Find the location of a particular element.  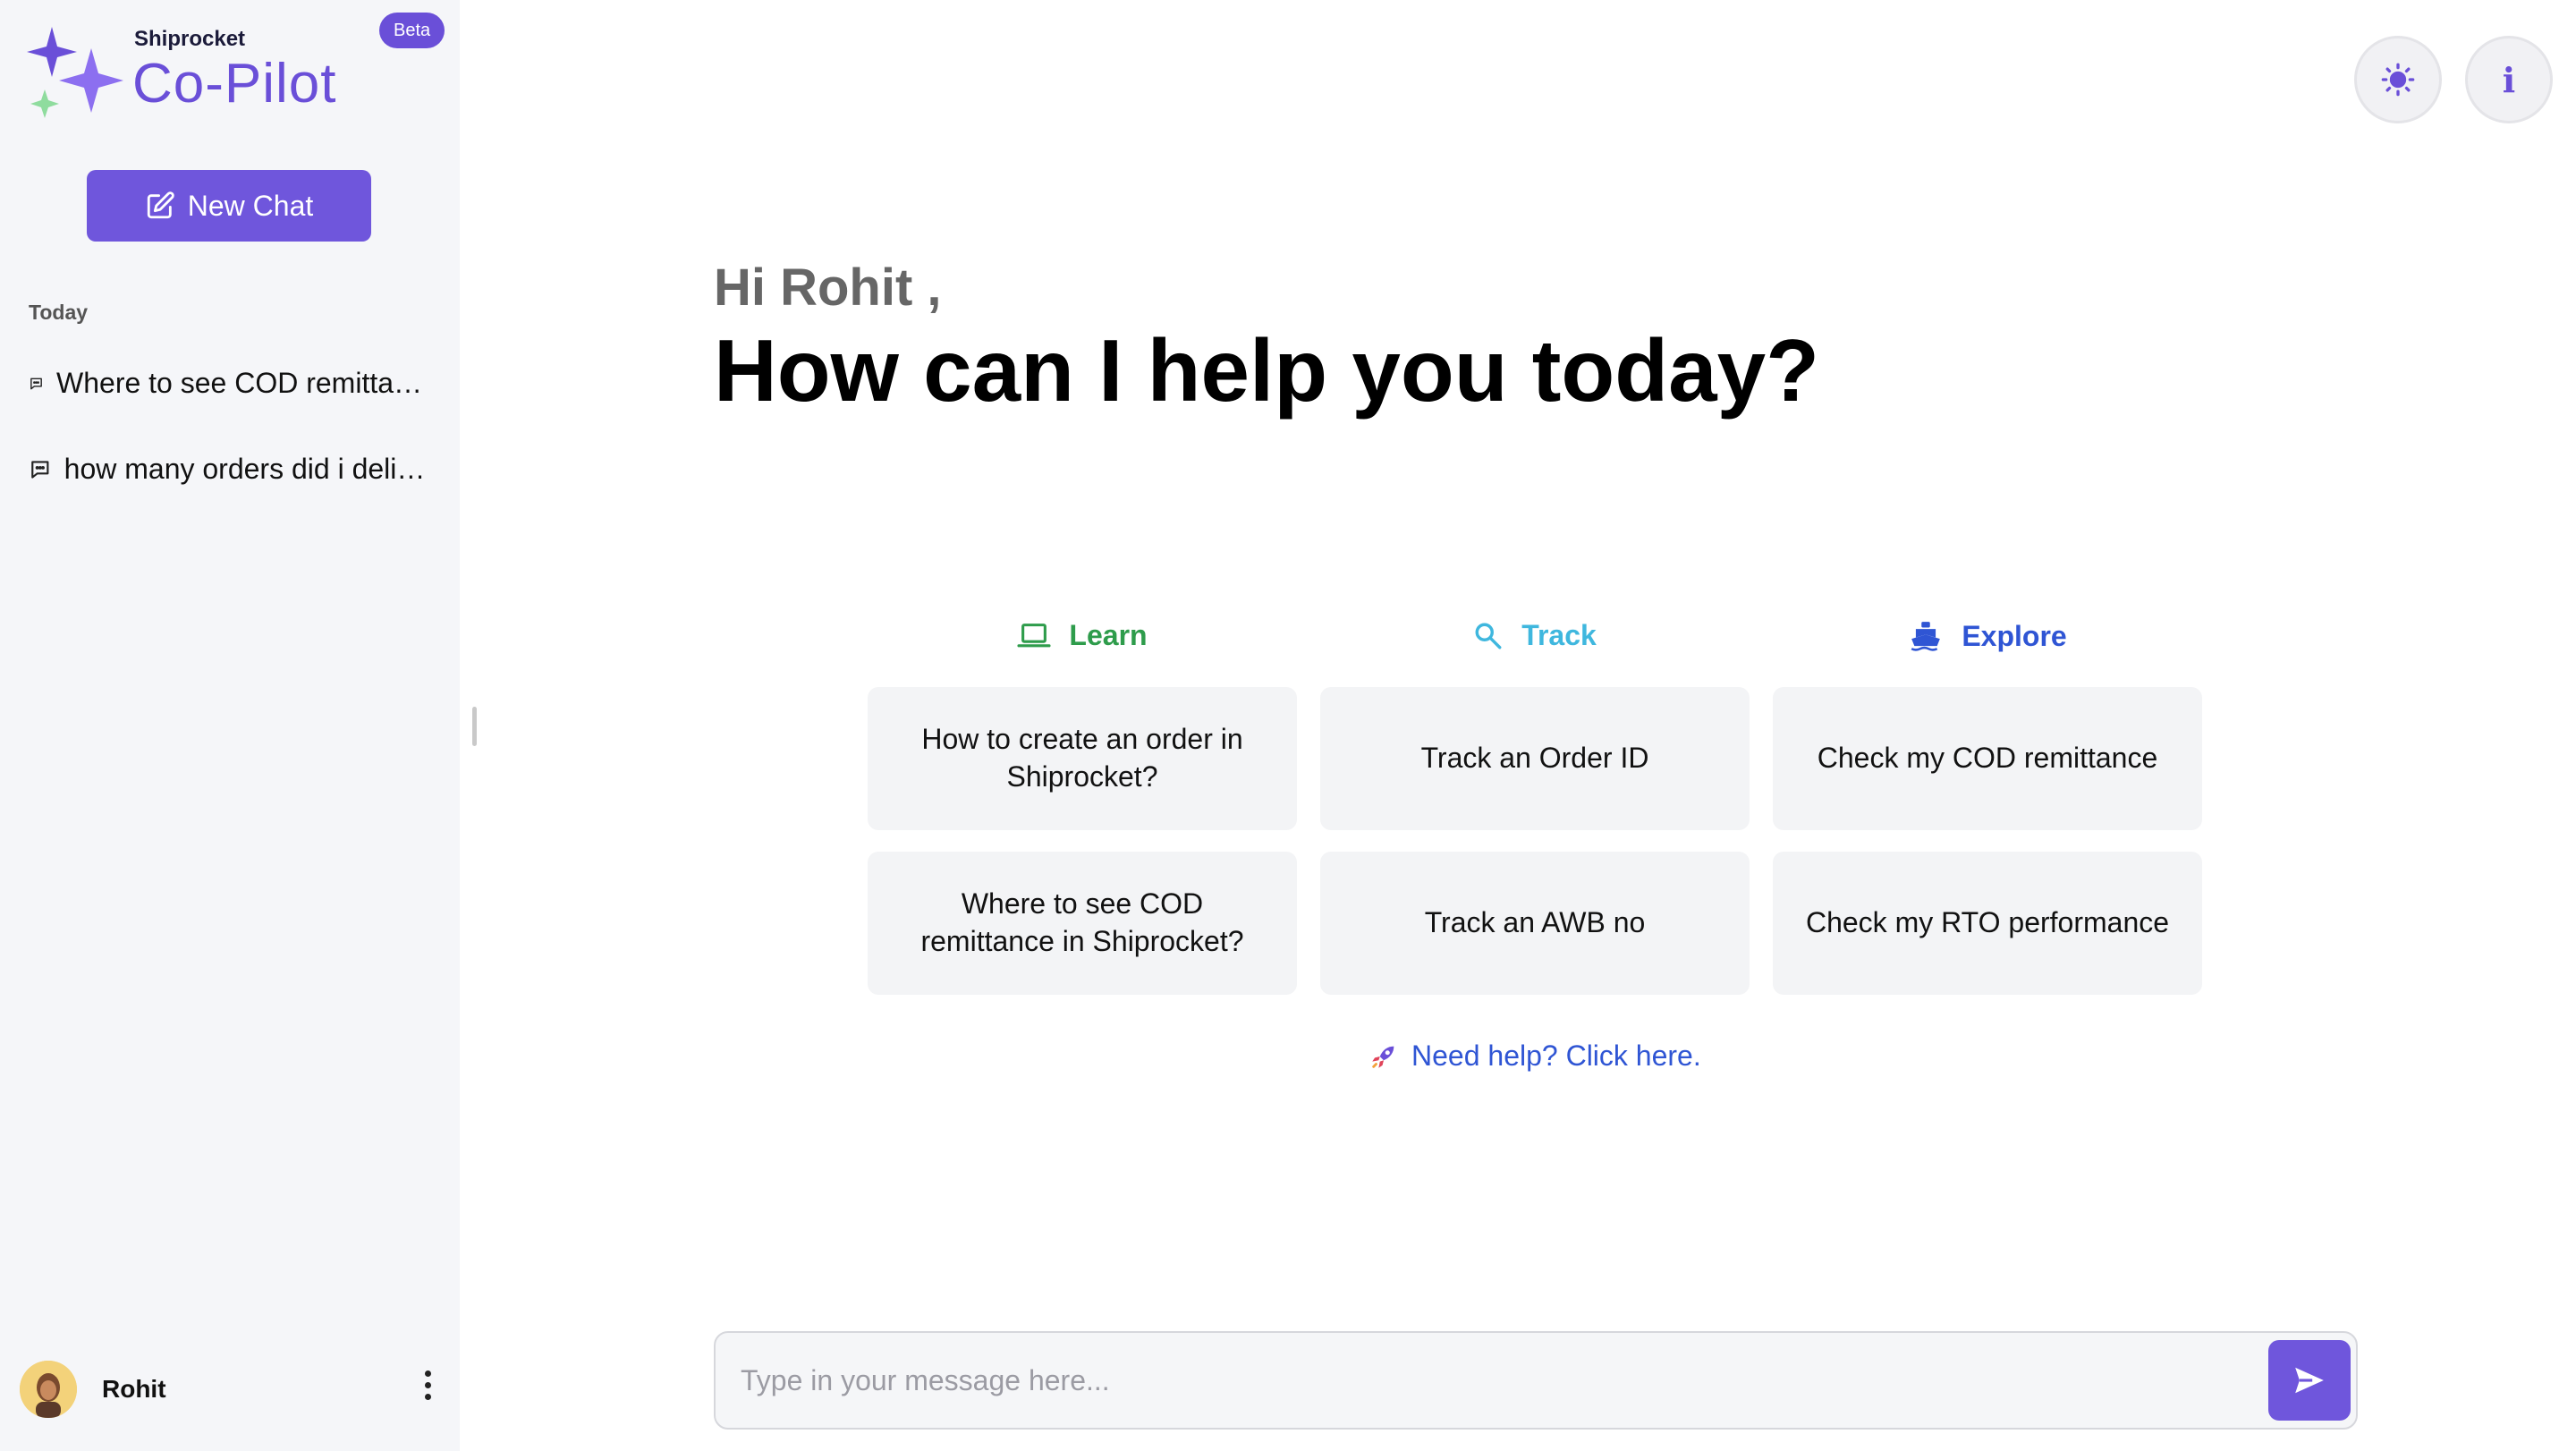

history-section-label: Today is located at coordinates (59, 312).